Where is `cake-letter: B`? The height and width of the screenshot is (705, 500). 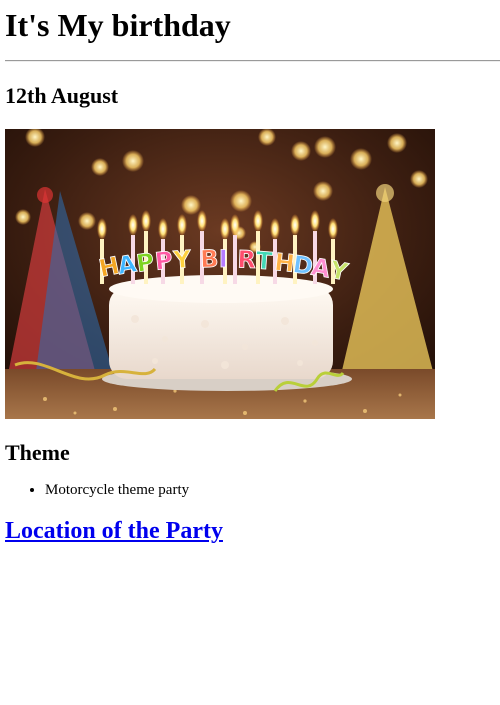 cake-letter: B is located at coordinates (209, 259).